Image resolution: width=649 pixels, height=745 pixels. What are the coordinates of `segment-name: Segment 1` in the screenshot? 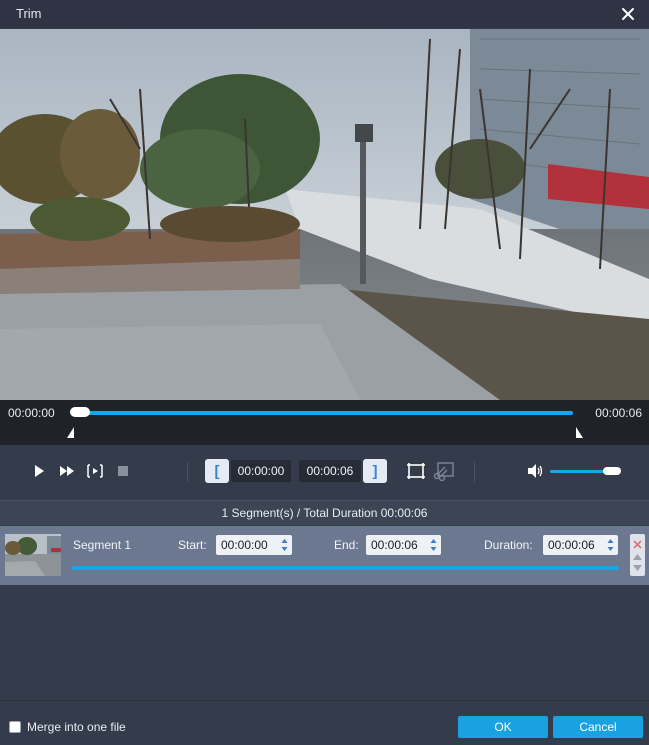 It's located at (102, 545).